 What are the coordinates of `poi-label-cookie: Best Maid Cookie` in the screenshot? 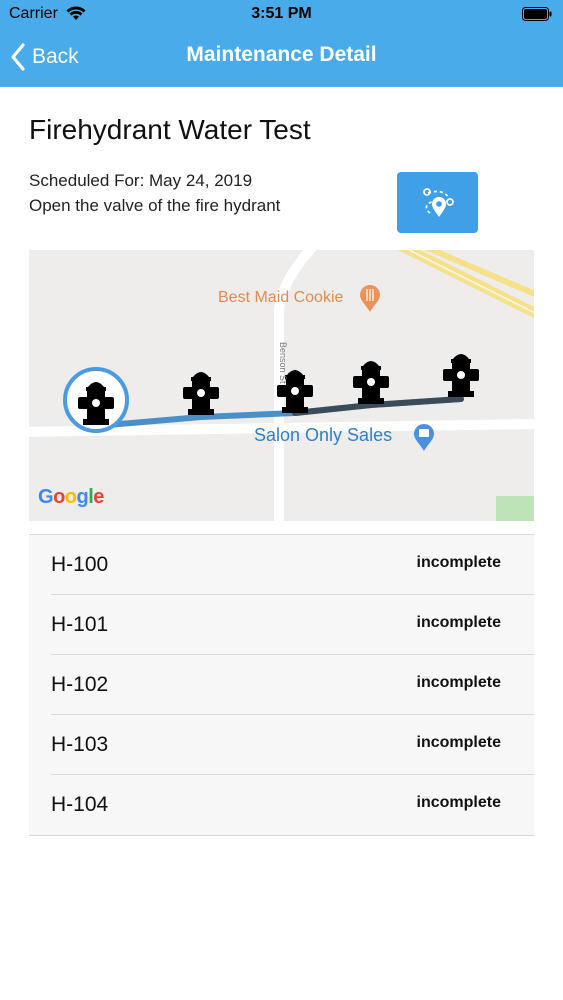 It's located at (280, 298).